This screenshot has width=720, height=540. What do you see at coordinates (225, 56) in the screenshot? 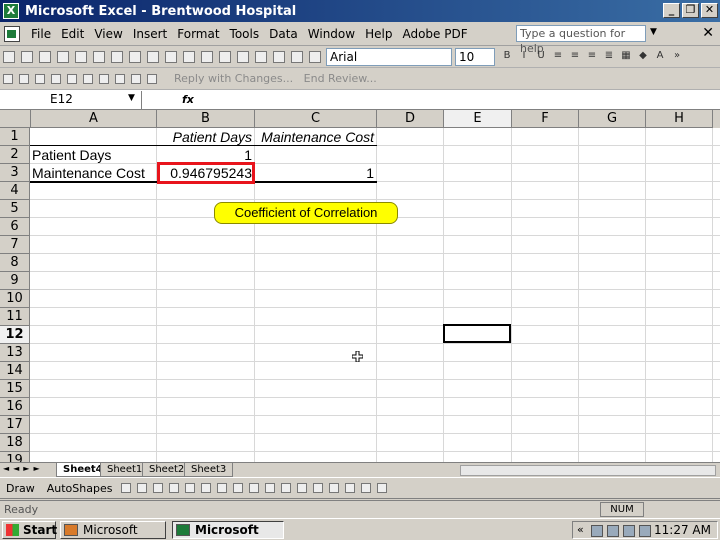
I see `format-painter-icon` at bounding box center [225, 56].